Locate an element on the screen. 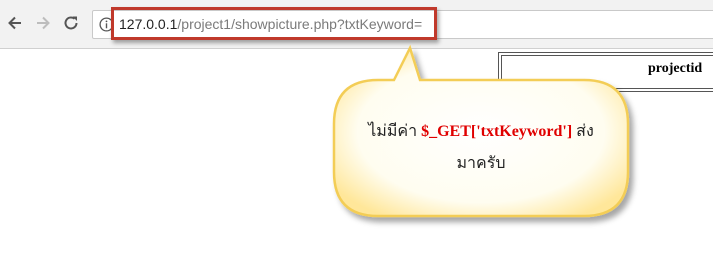 This screenshot has height=260, width=713. callout-line-1: ไม่มีค่า $_GET['txtKeyword'] ส่ง is located at coordinates (481, 132).